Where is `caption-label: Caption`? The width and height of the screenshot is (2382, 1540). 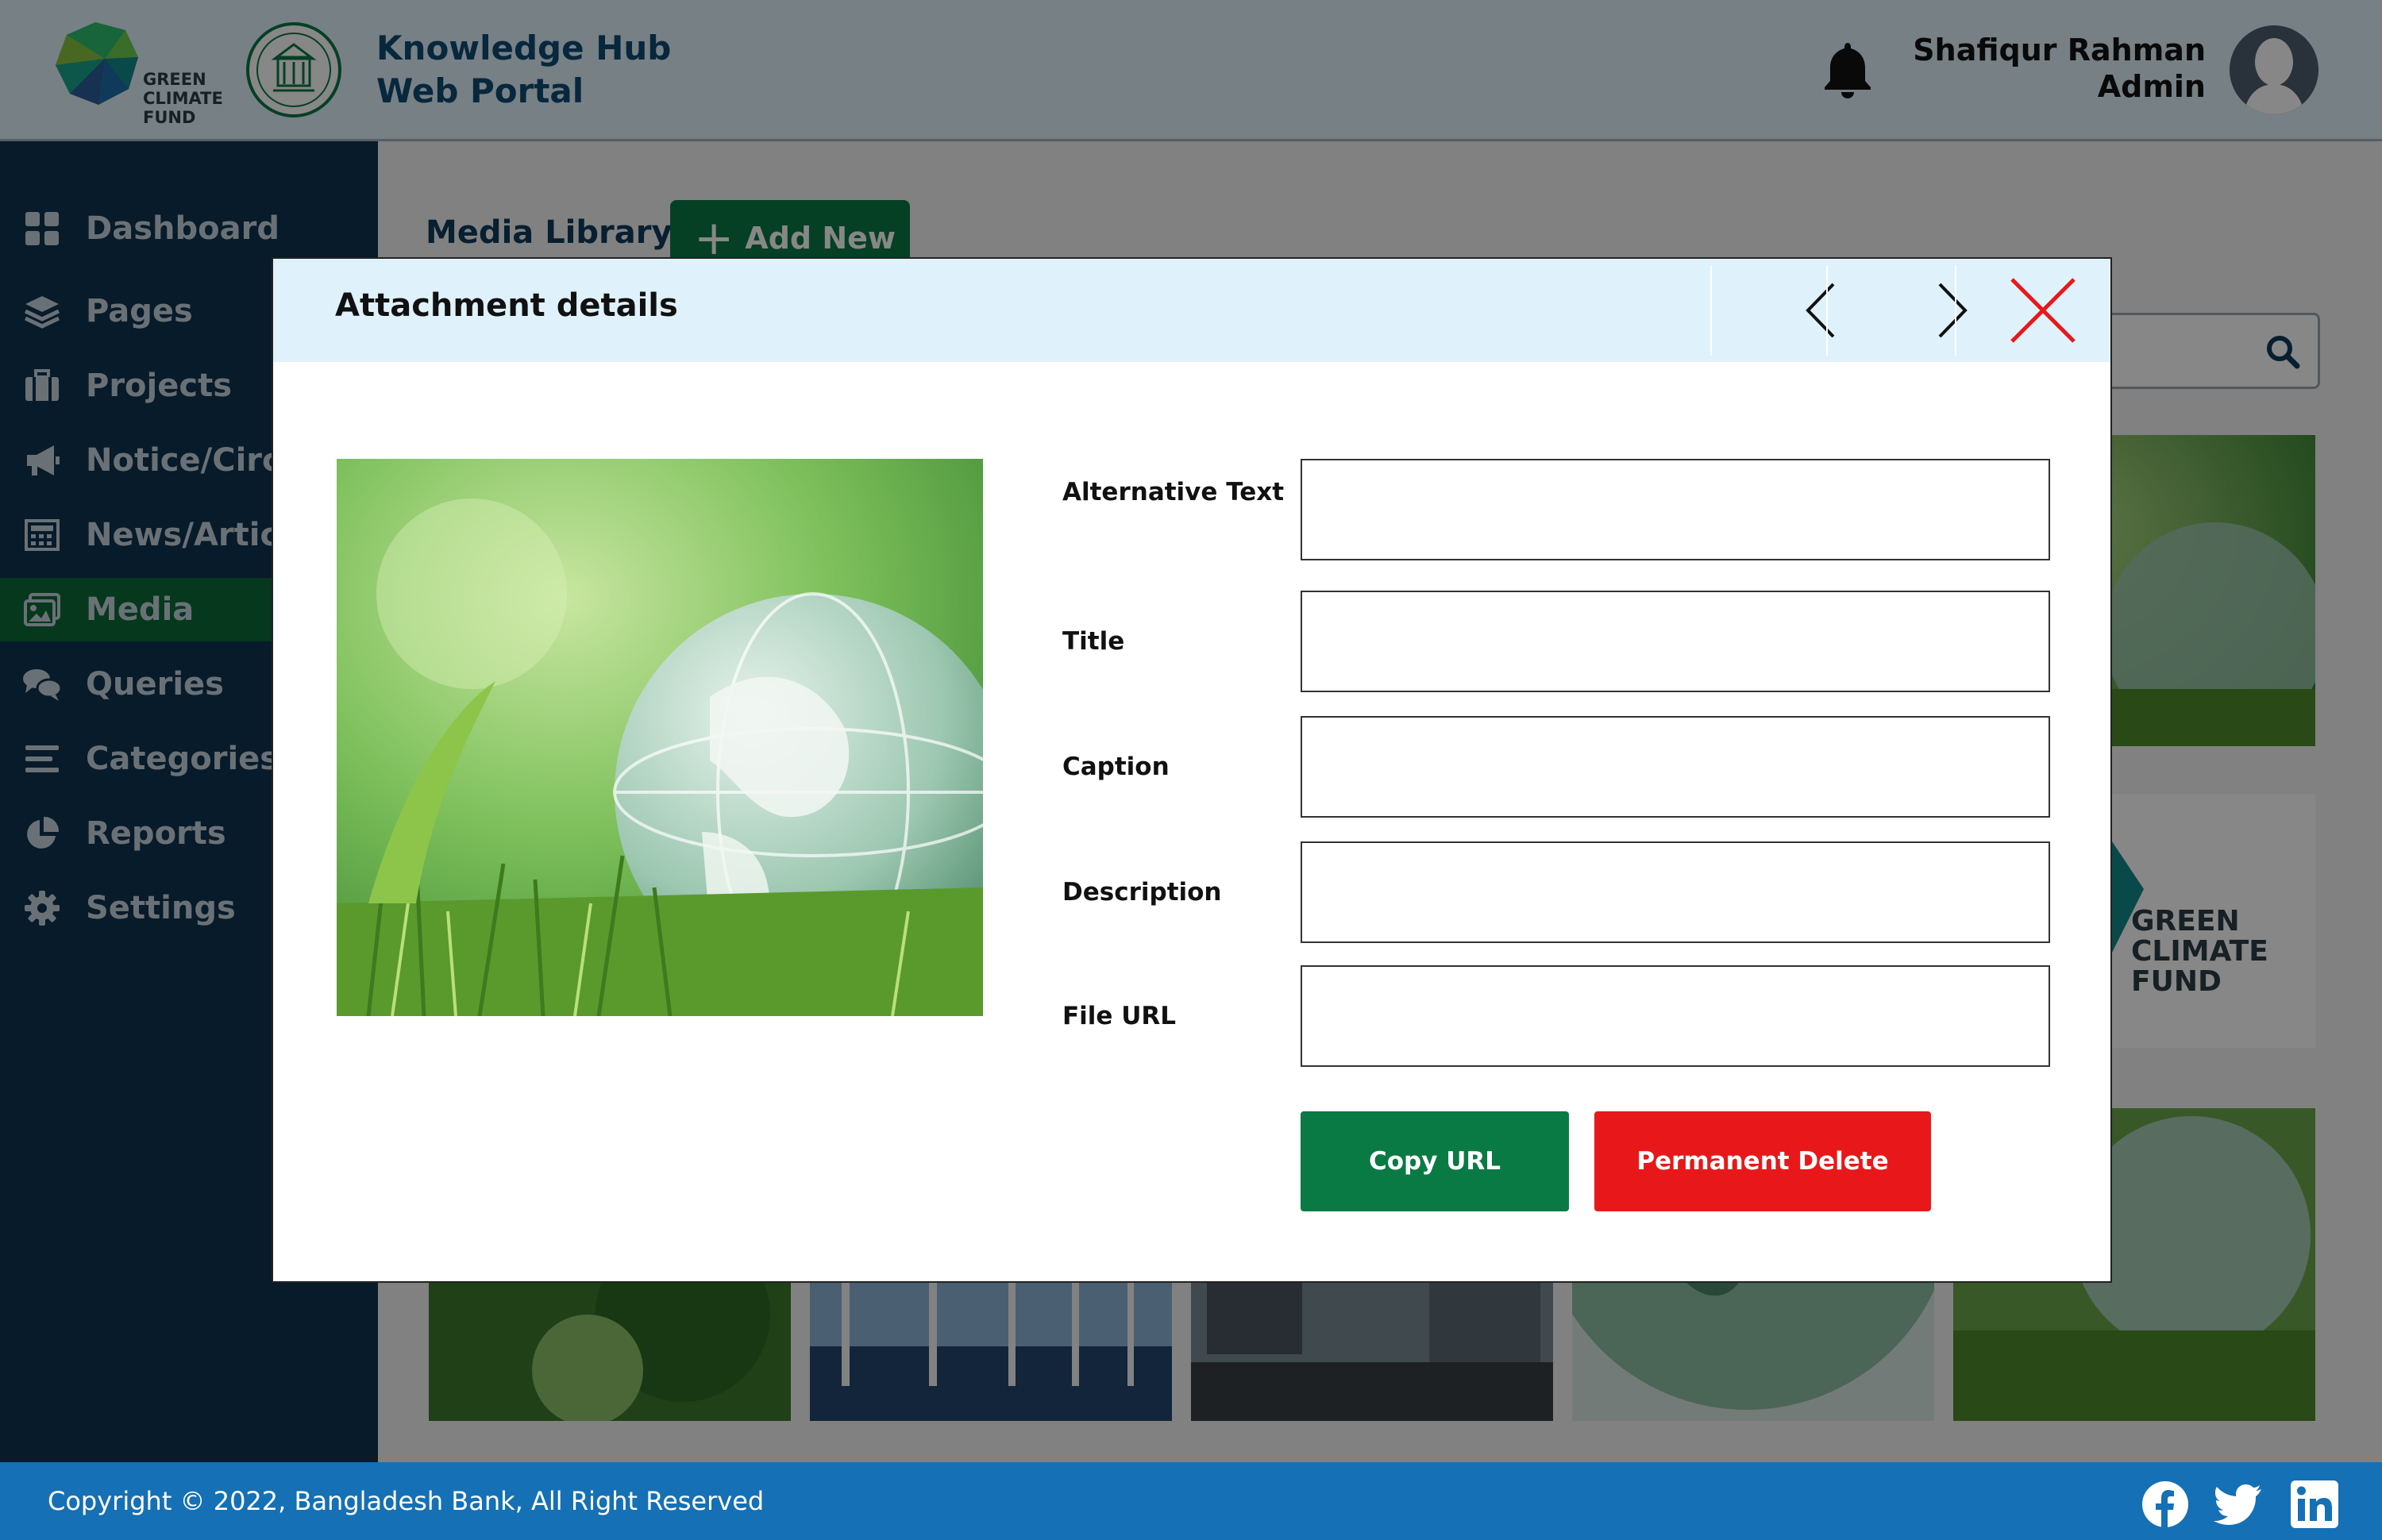 caption-label: Caption is located at coordinates (1116, 767).